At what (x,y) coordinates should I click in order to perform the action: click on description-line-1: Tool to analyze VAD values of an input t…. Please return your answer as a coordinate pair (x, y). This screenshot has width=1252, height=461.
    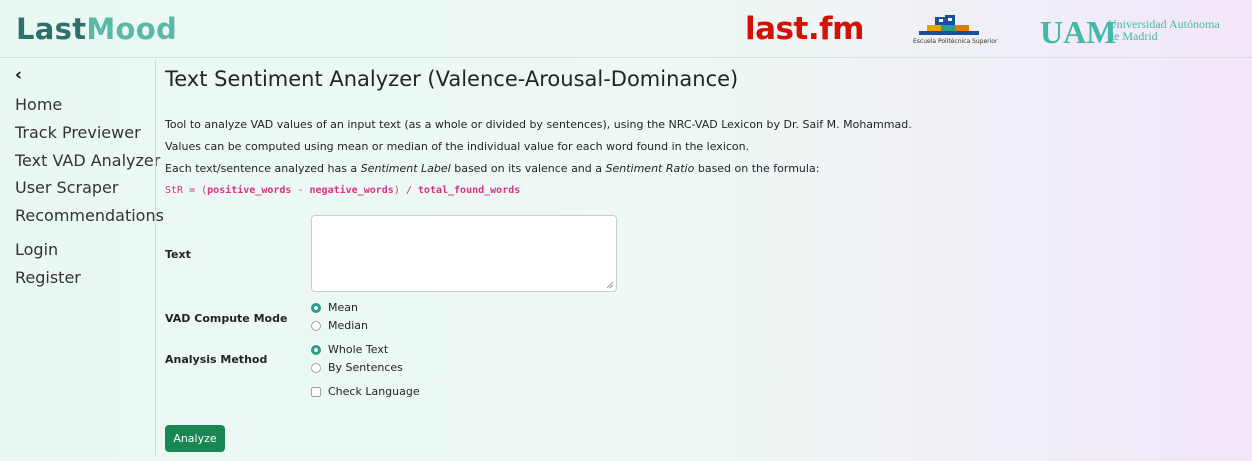
    Looking at the image, I should click on (538, 124).